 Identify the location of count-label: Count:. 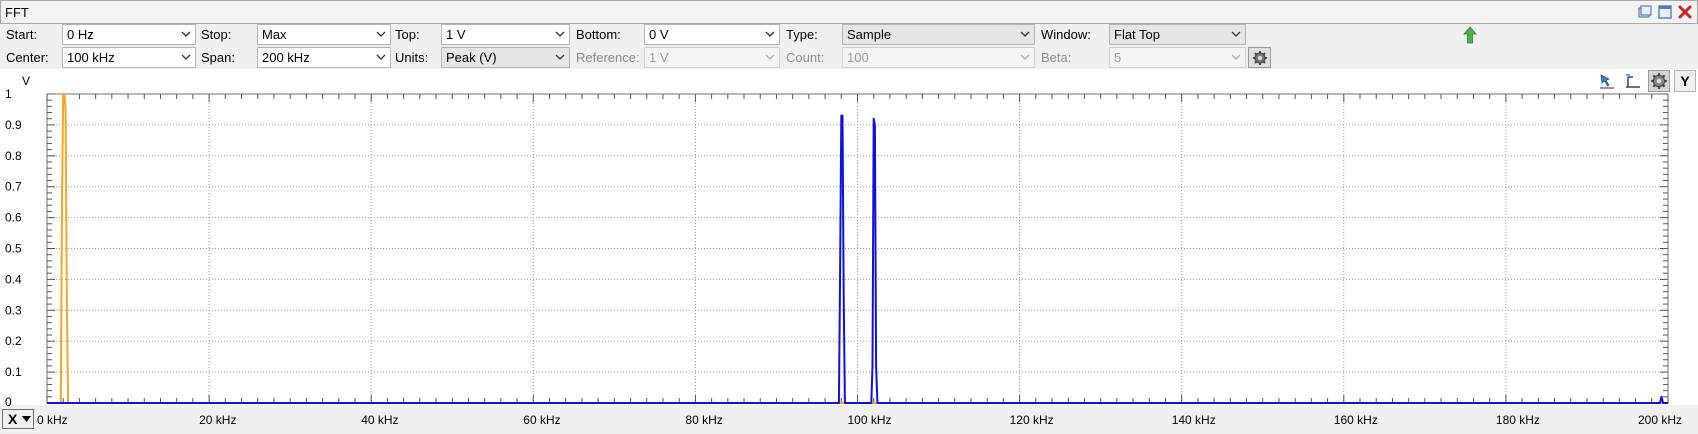
(805, 57).